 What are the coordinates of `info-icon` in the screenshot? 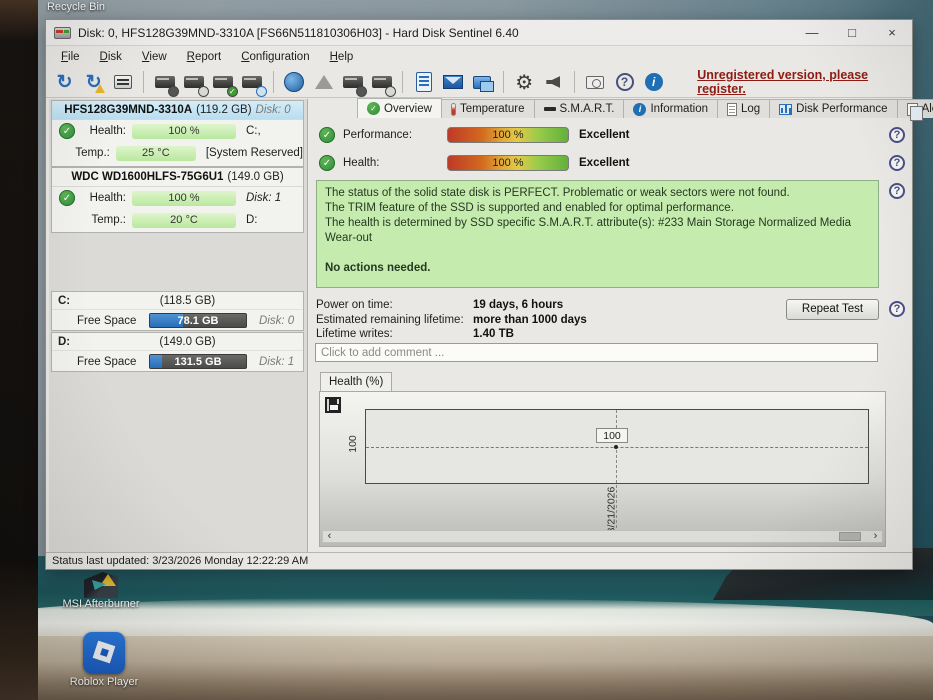 It's located at (653, 82).